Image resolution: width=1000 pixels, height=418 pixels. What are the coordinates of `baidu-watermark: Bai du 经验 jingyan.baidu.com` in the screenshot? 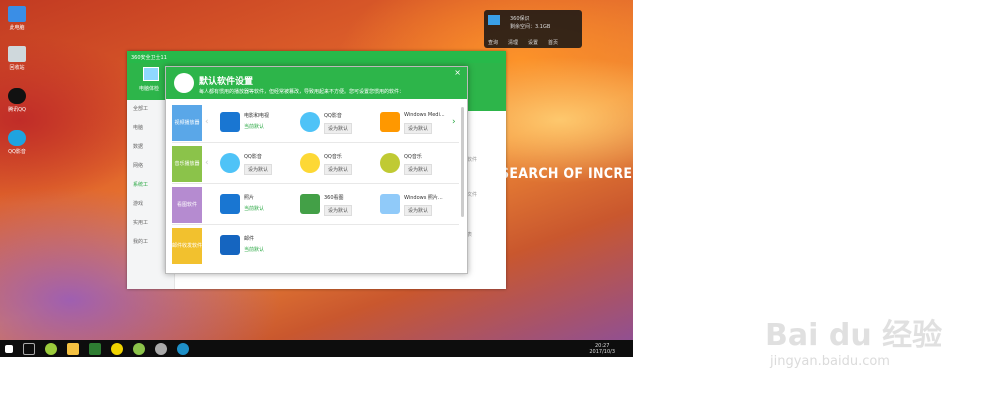 It's located at (853, 339).